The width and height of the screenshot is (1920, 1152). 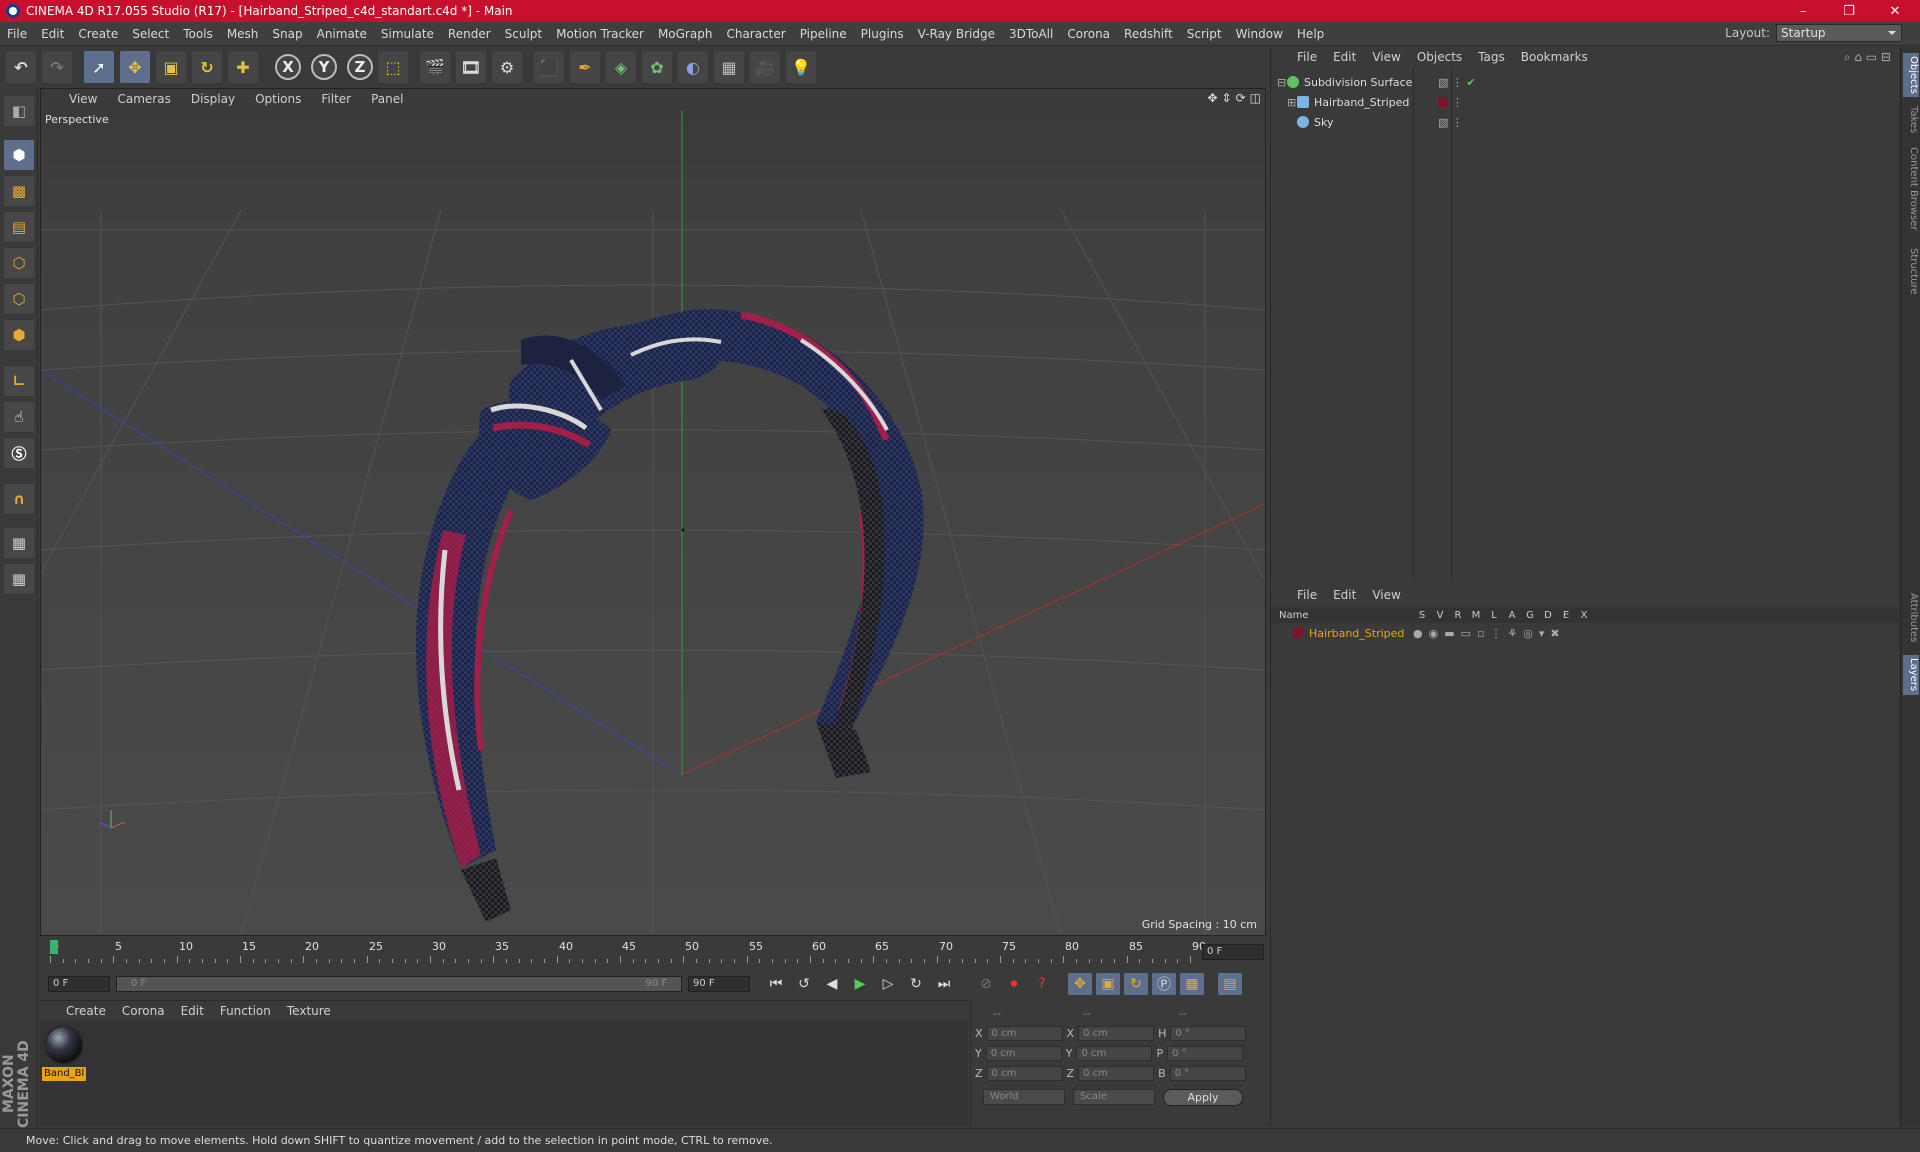 What do you see at coordinates (685, 34) in the screenshot?
I see `menu-mograph: MoGraph` at bounding box center [685, 34].